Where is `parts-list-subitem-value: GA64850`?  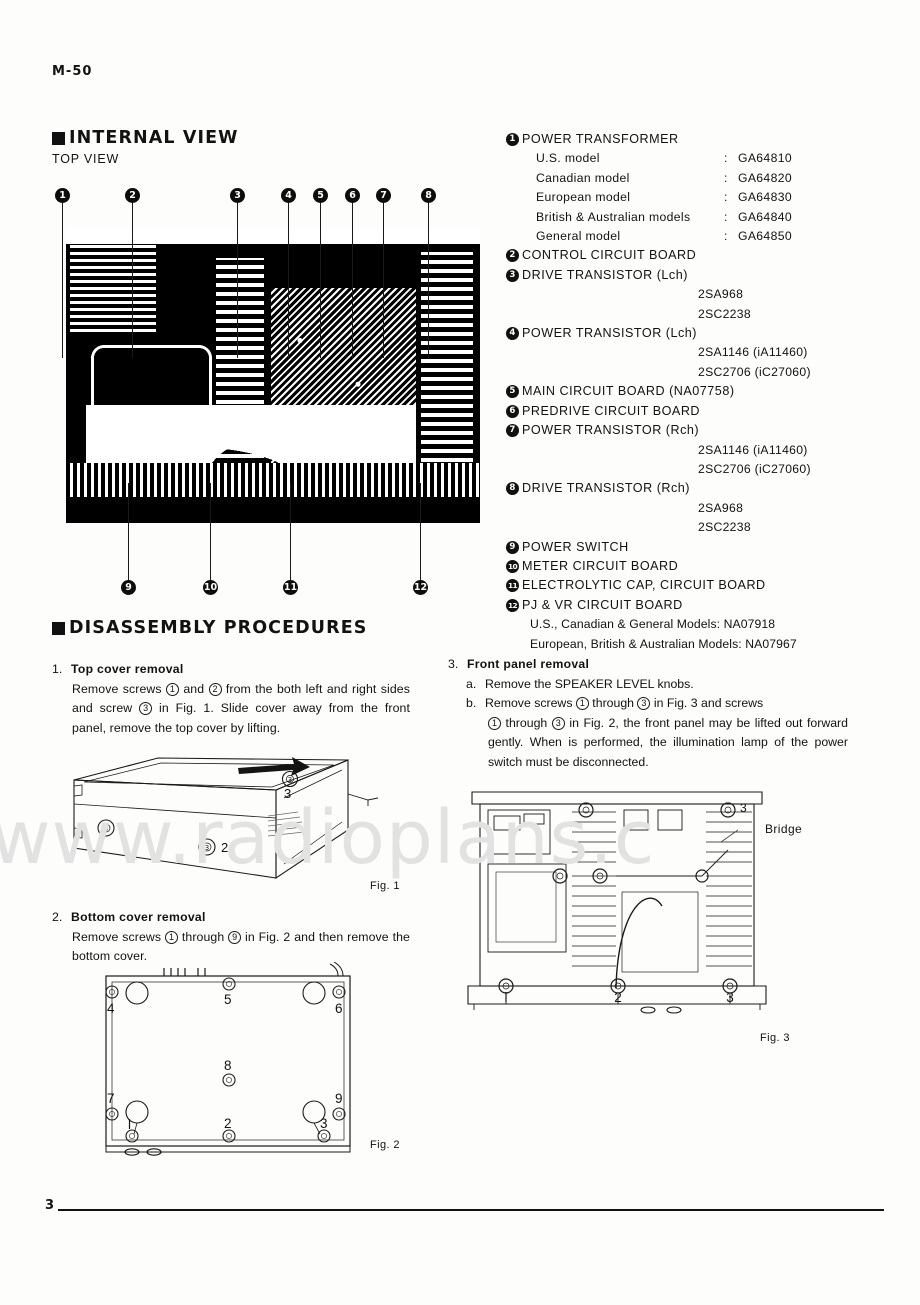
parts-list-subitem-value: GA64850 is located at coordinates (765, 236).